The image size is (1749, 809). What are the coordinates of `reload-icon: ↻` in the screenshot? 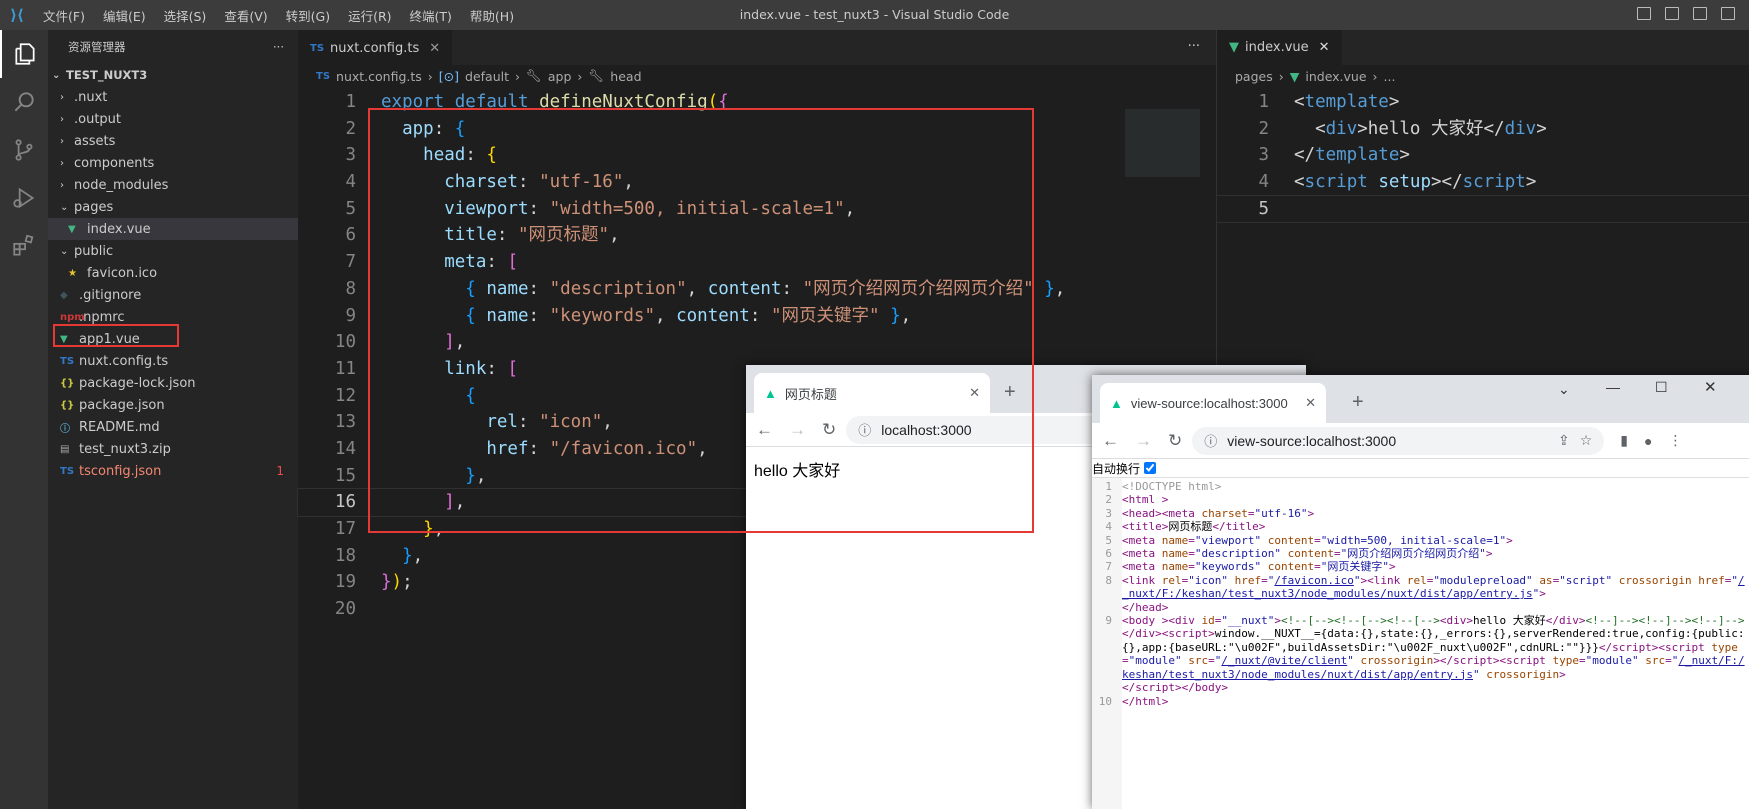 It's located at (1175, 441).